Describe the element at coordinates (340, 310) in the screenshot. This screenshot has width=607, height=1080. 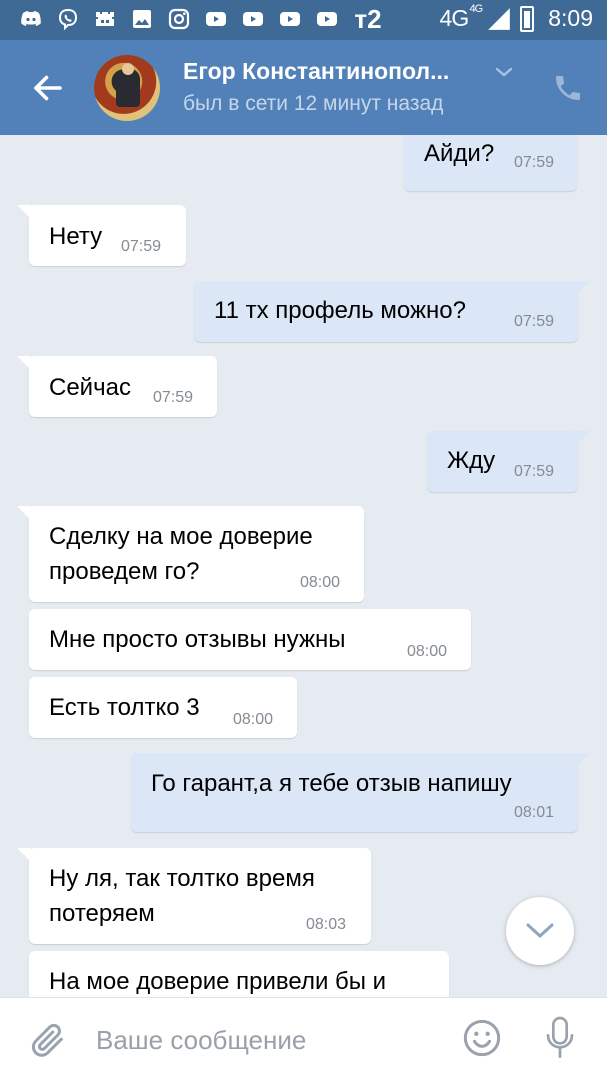
I see `message-text: 11 тх профель можно?` at that location.